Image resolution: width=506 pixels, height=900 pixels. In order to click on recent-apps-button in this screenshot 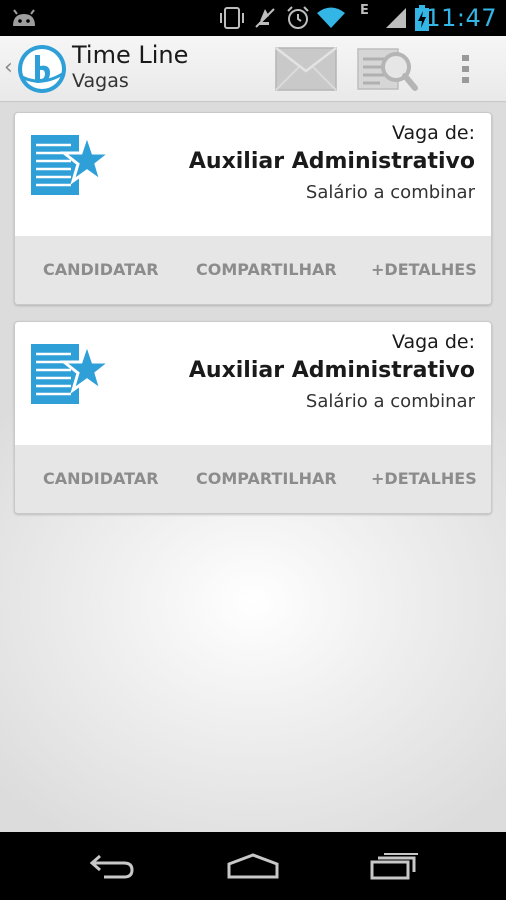, I will do `click(395, 866)`.